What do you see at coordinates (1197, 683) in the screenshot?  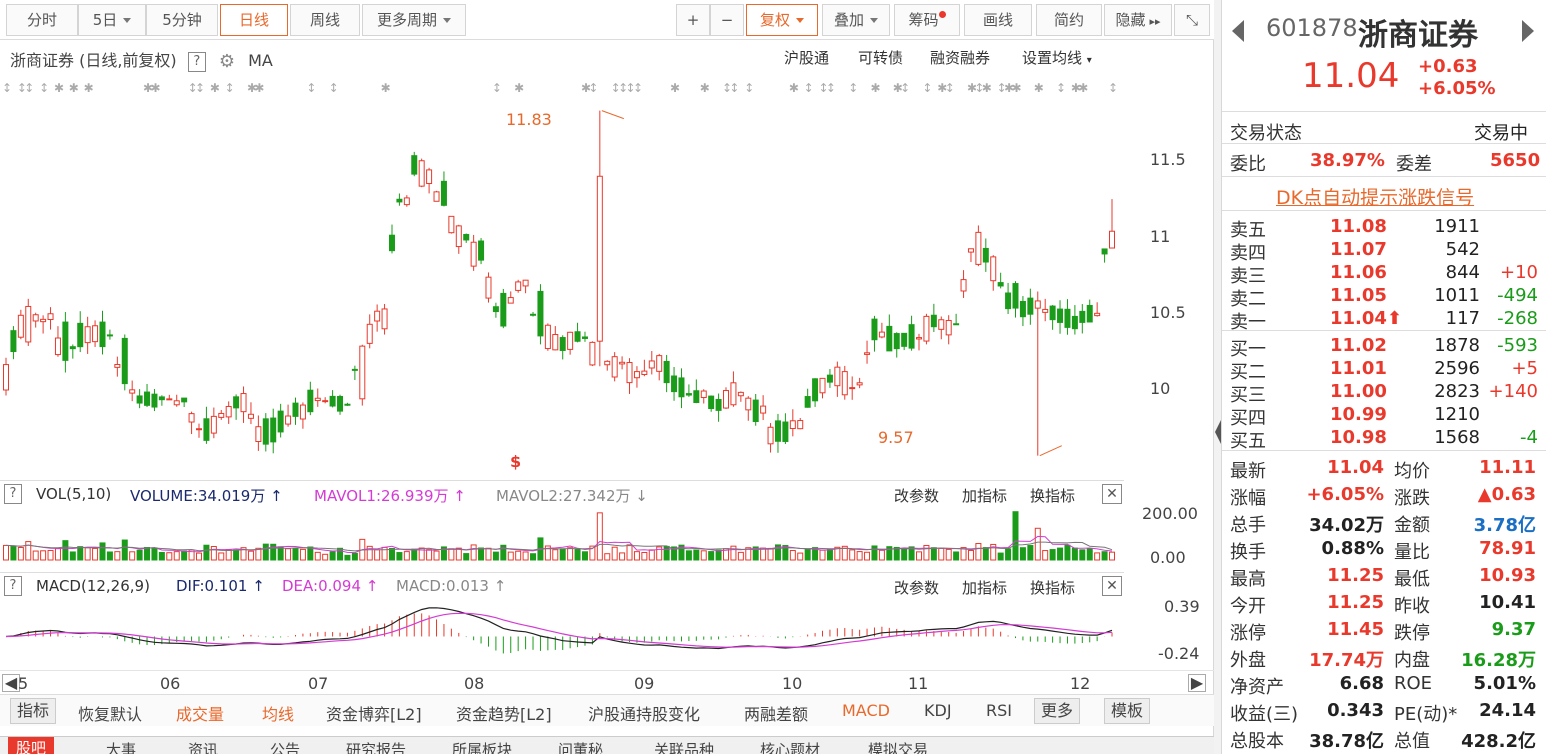 I see `scroll-right-button: ▶` at bounding box center [1197, 683].